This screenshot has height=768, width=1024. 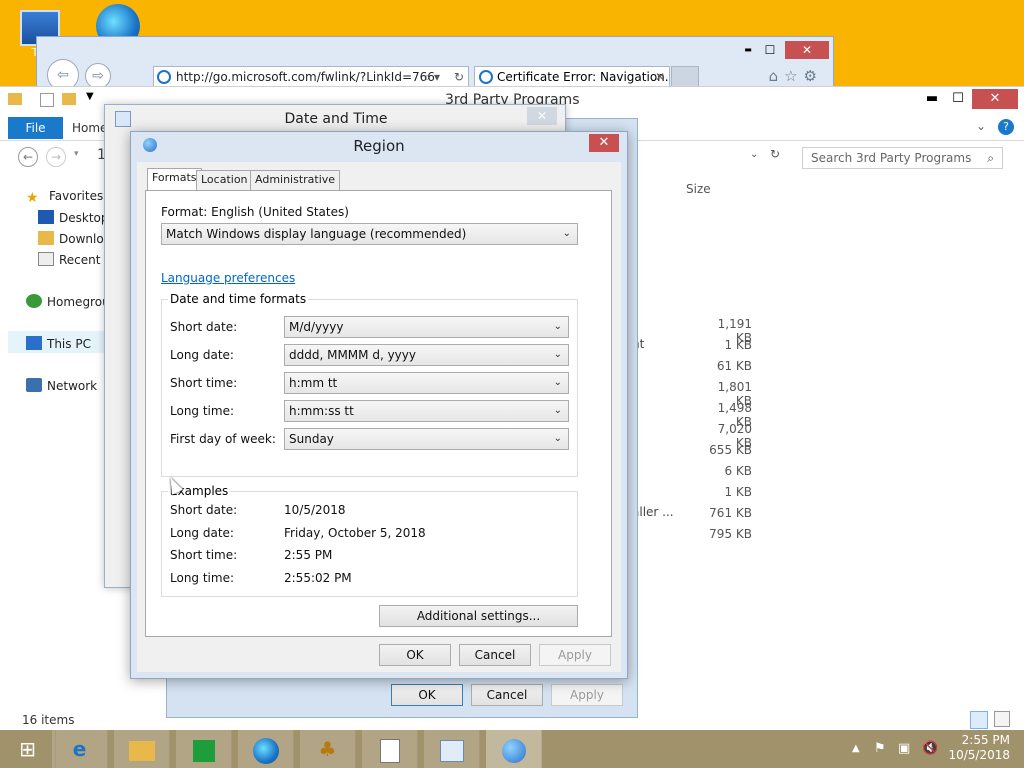 I want to click on help-icon: ?, so click(x=1006, y=127).